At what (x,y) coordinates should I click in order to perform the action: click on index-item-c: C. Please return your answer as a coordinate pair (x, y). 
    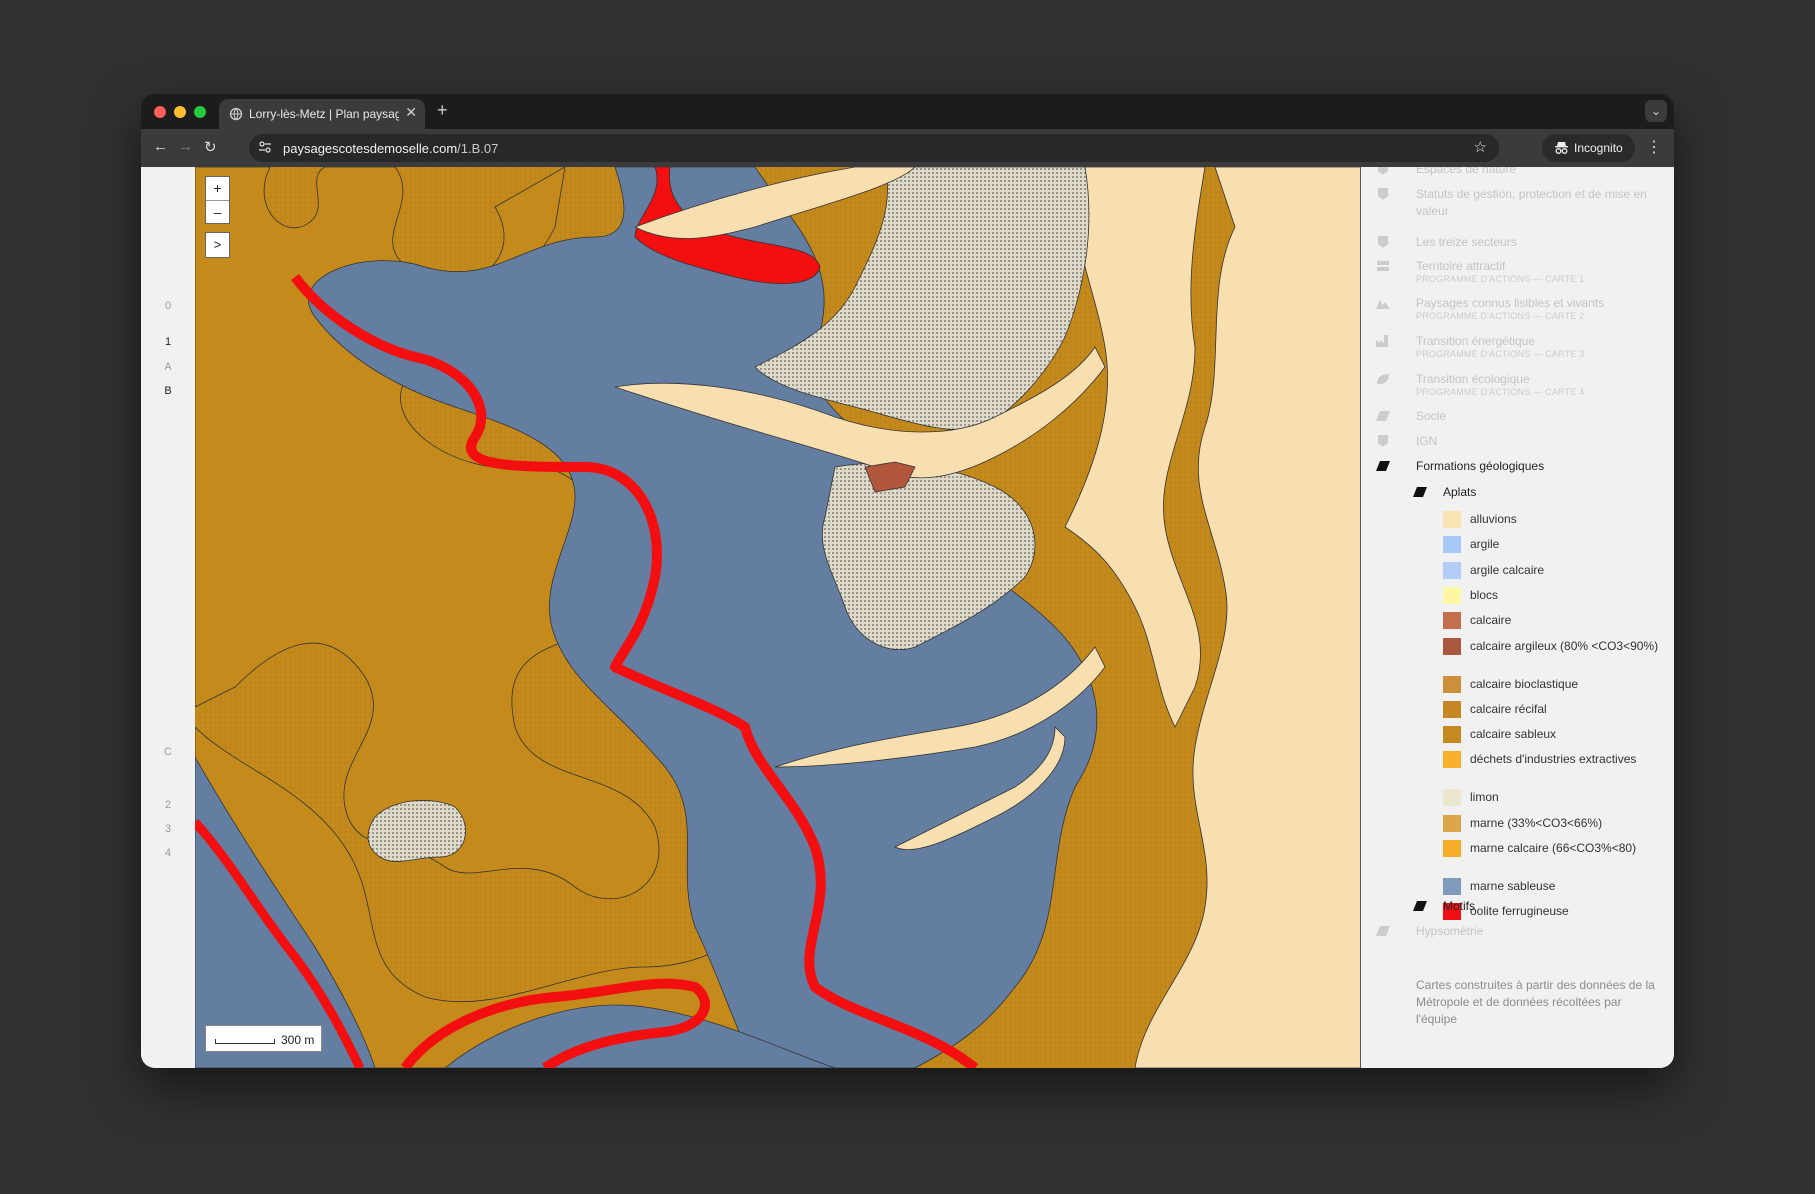
    Looking at the image, I should click on (168, 752).